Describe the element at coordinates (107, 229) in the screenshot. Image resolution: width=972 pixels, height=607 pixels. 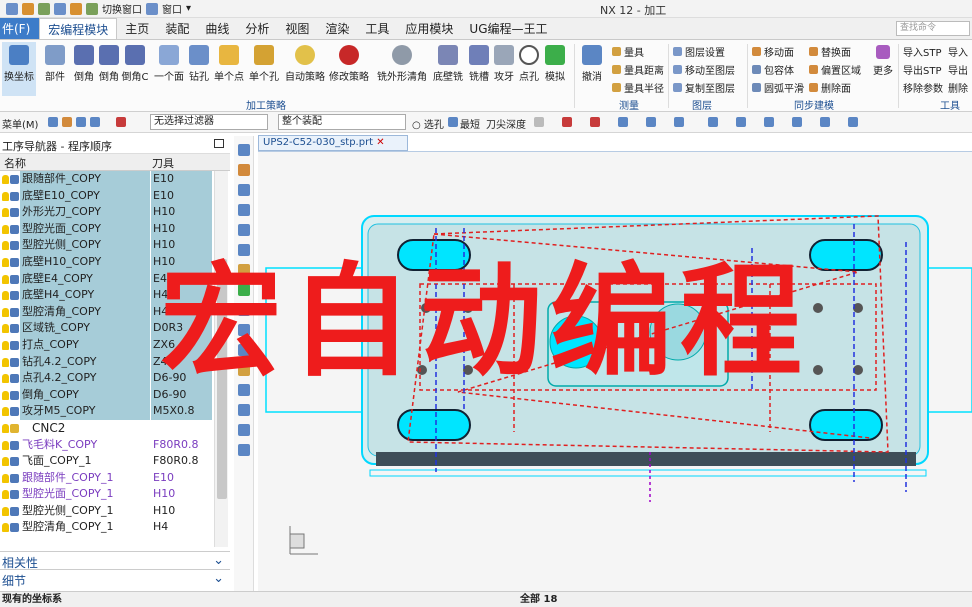
I see `operation-row: 型腔光面_COPY H10` at that location.